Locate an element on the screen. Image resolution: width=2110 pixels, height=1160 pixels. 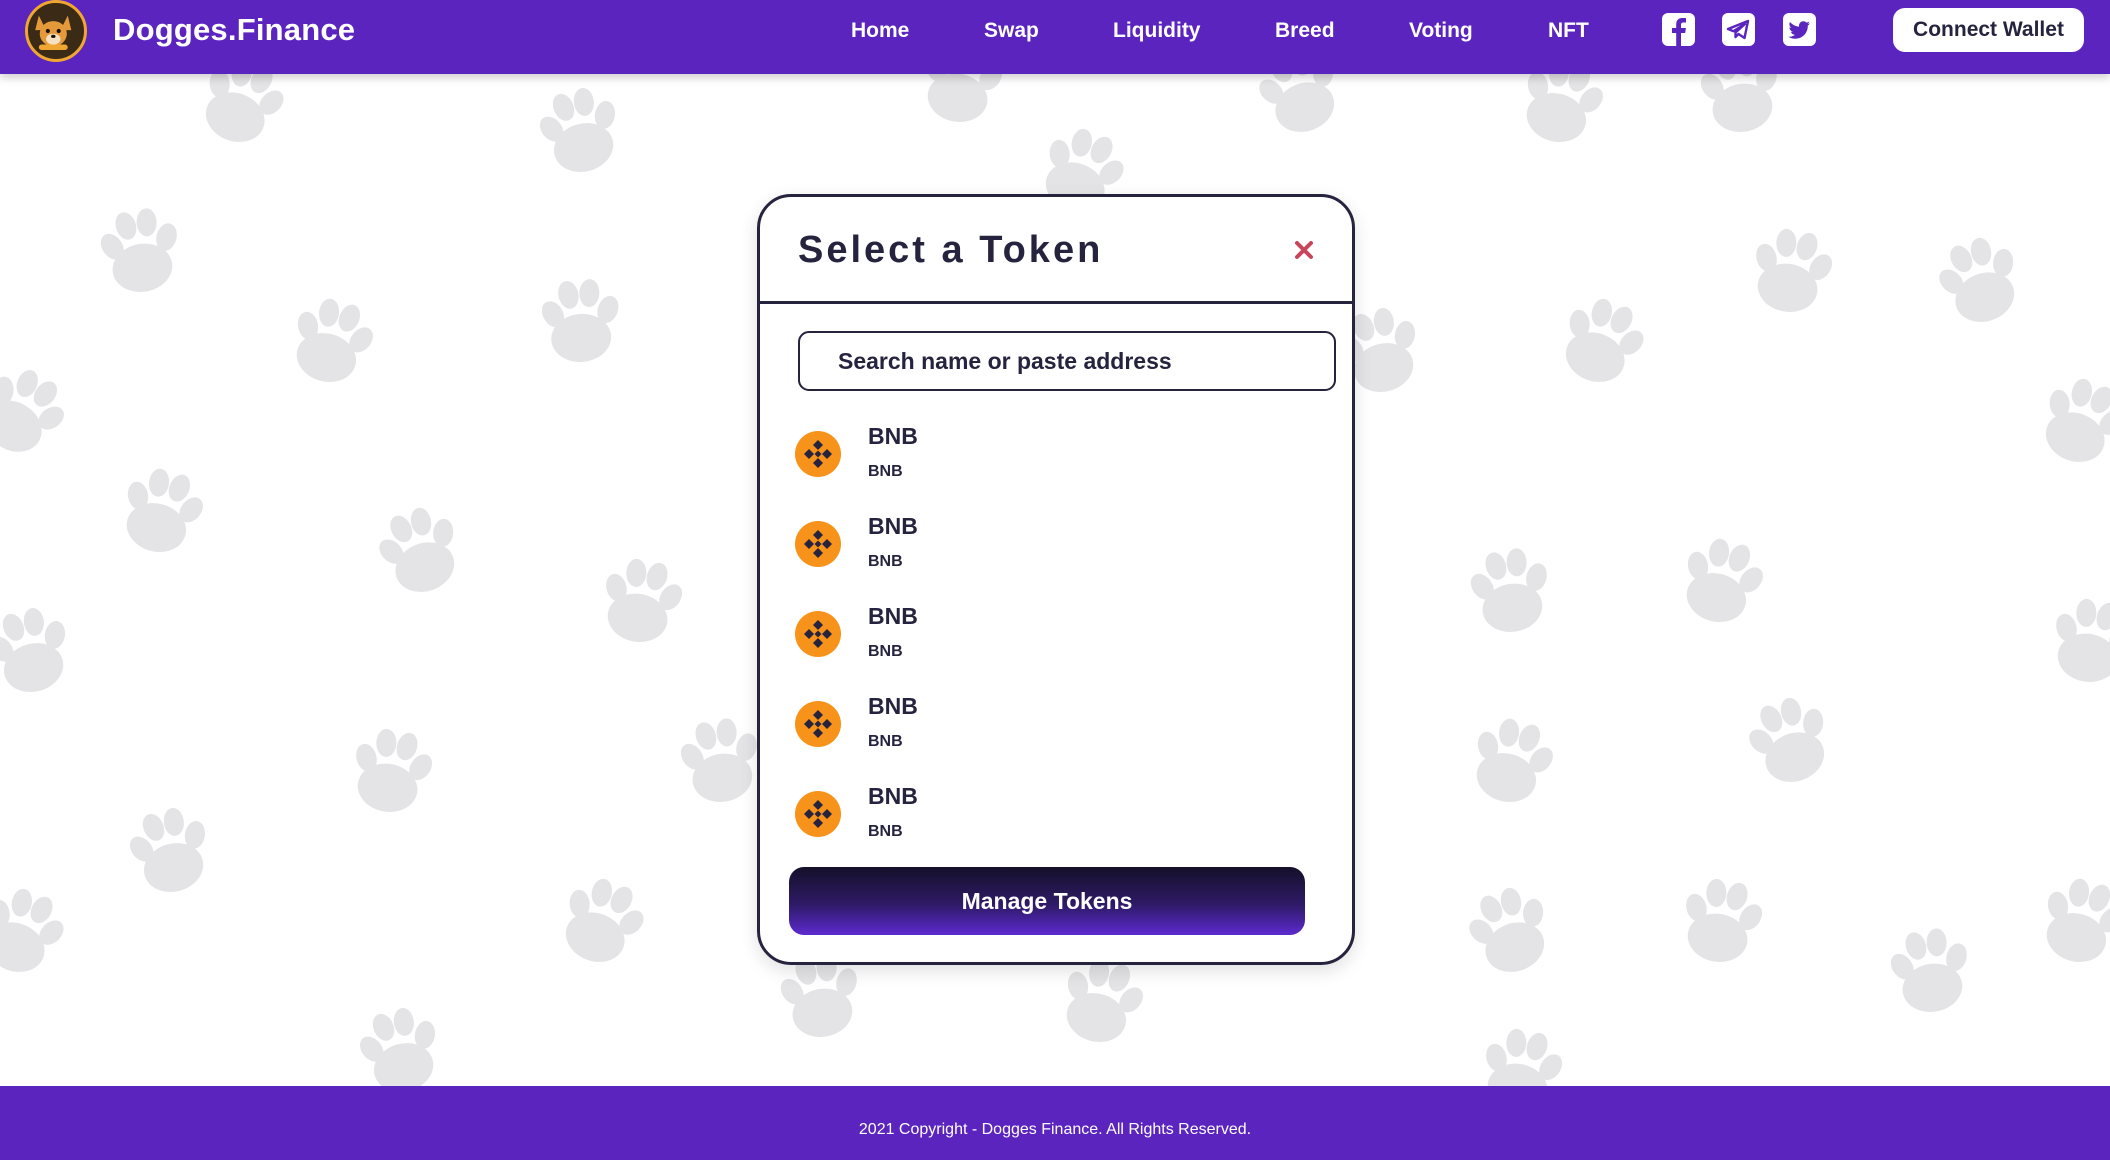
nav-swap: Swap is located at coordinates (1011, 31).